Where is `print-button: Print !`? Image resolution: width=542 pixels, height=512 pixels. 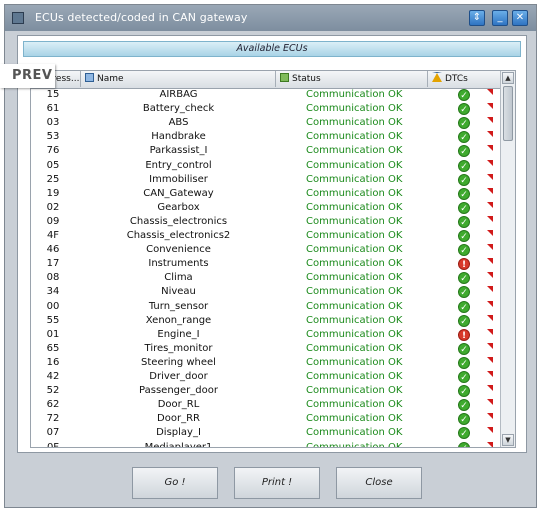
print-button: Print ! is located at coordinates (277, 483).